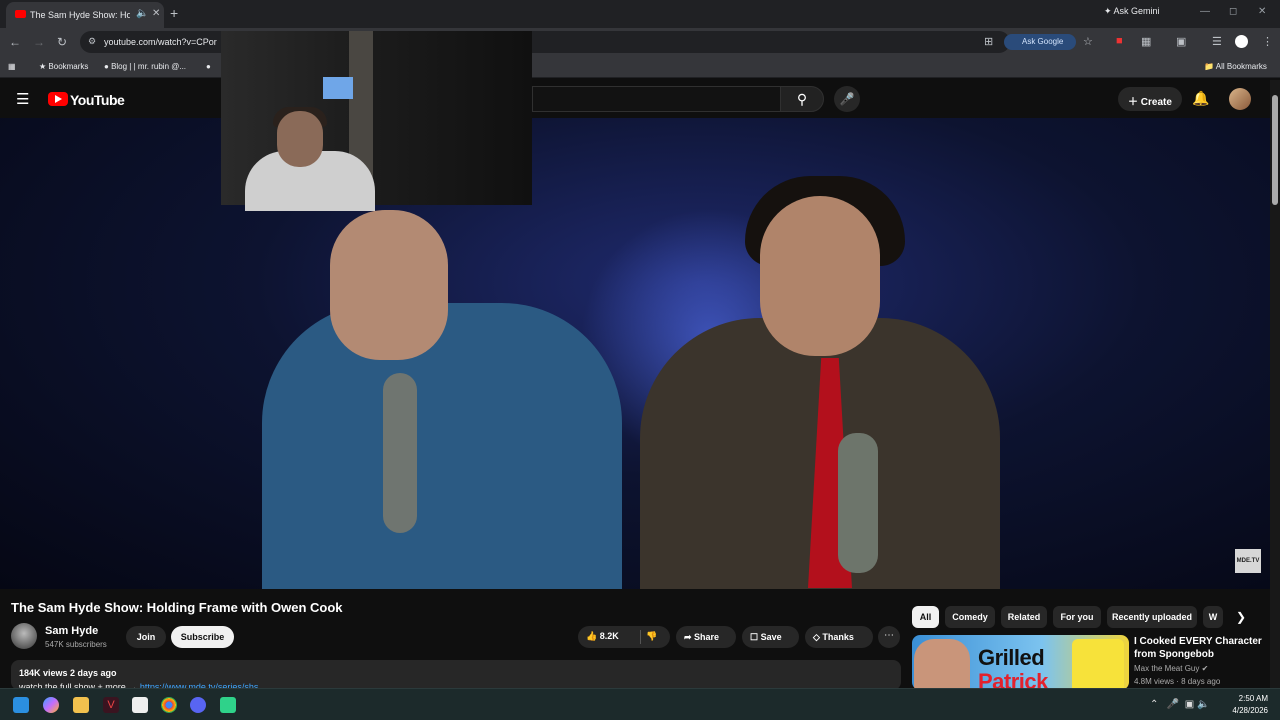 Image resolution: width=1280 pixels, height=720 pixels. I want to click on video-person-right-head, so click(820, 276).